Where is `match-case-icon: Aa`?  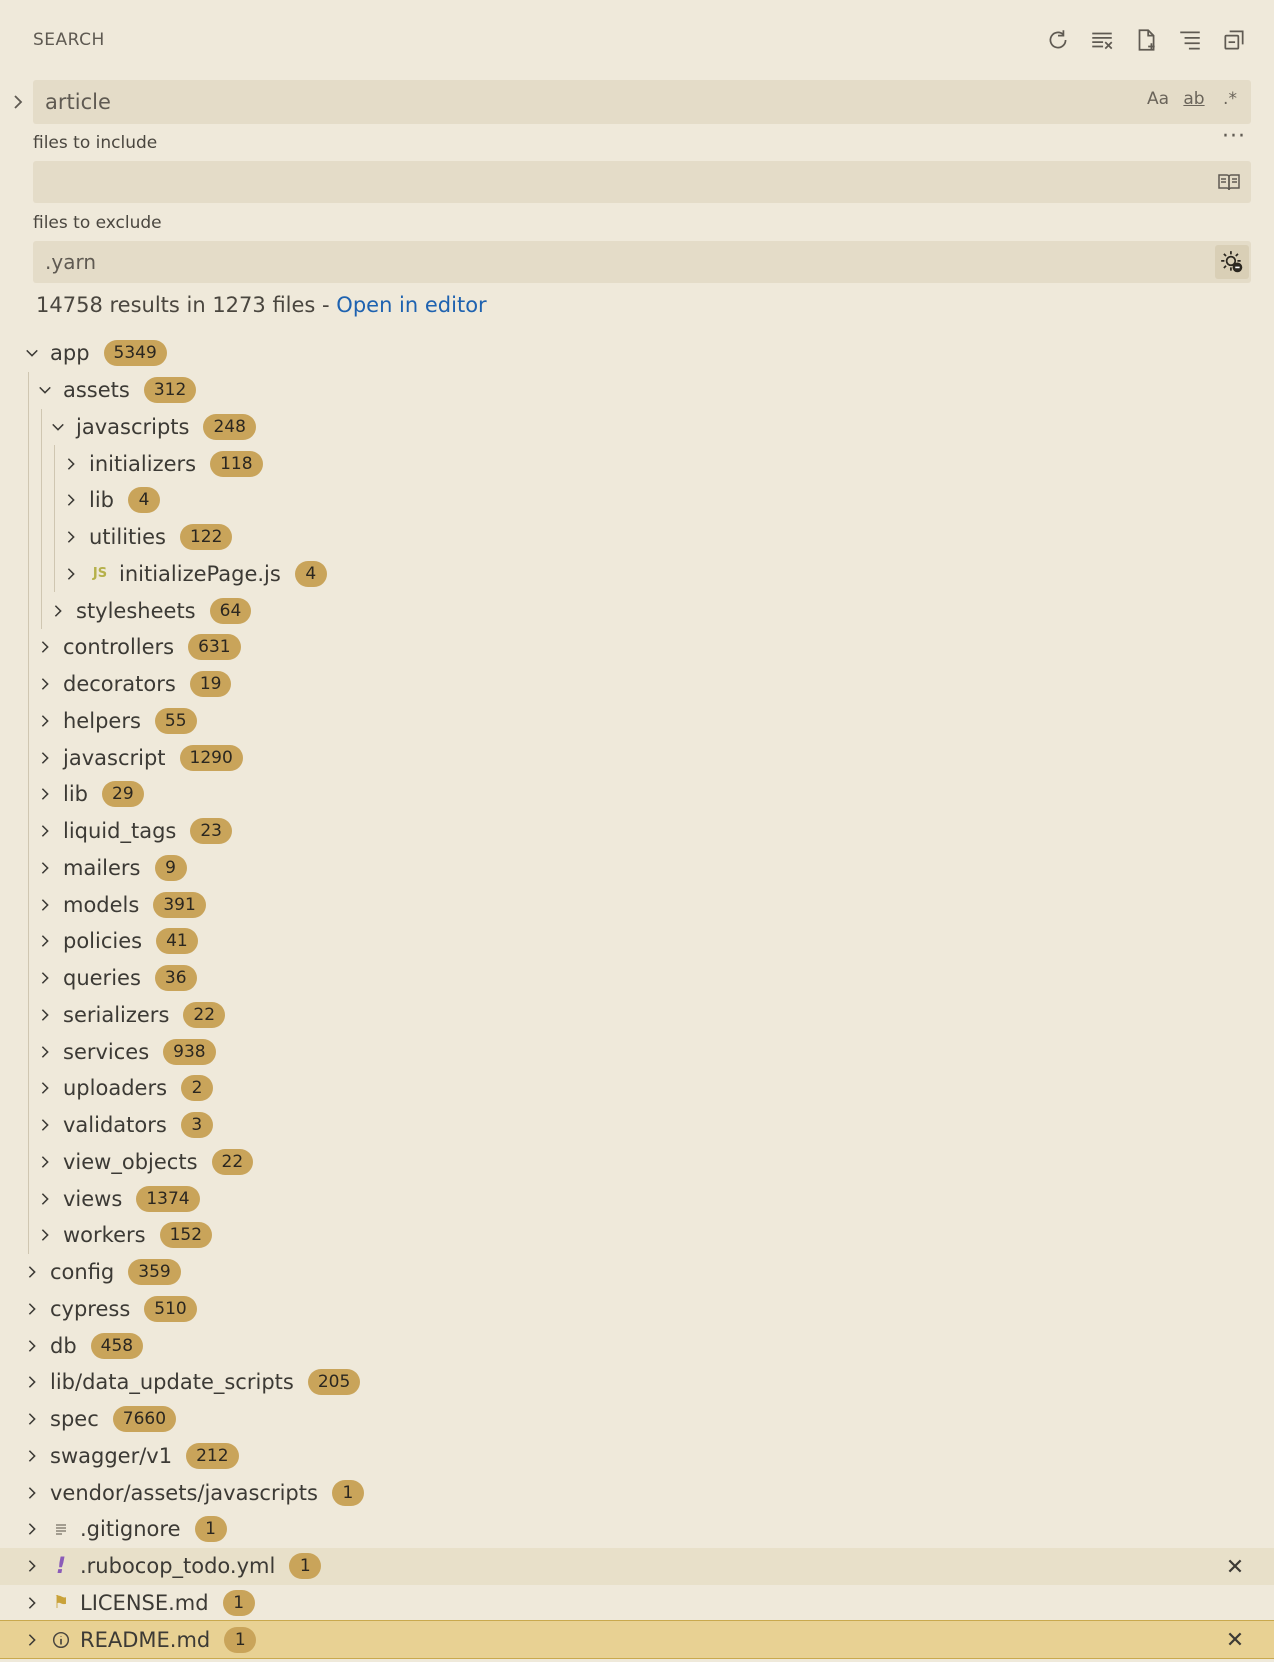
match-case-icon: Aa is located at coordinates (1158, 99).